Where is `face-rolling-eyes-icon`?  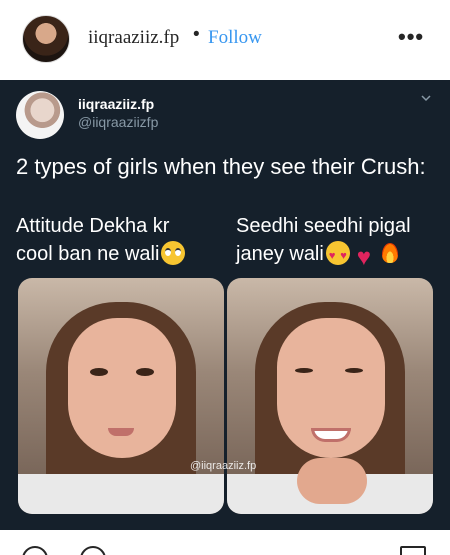 face-rolling-eyes-icon is located at coordinates (173, 253).